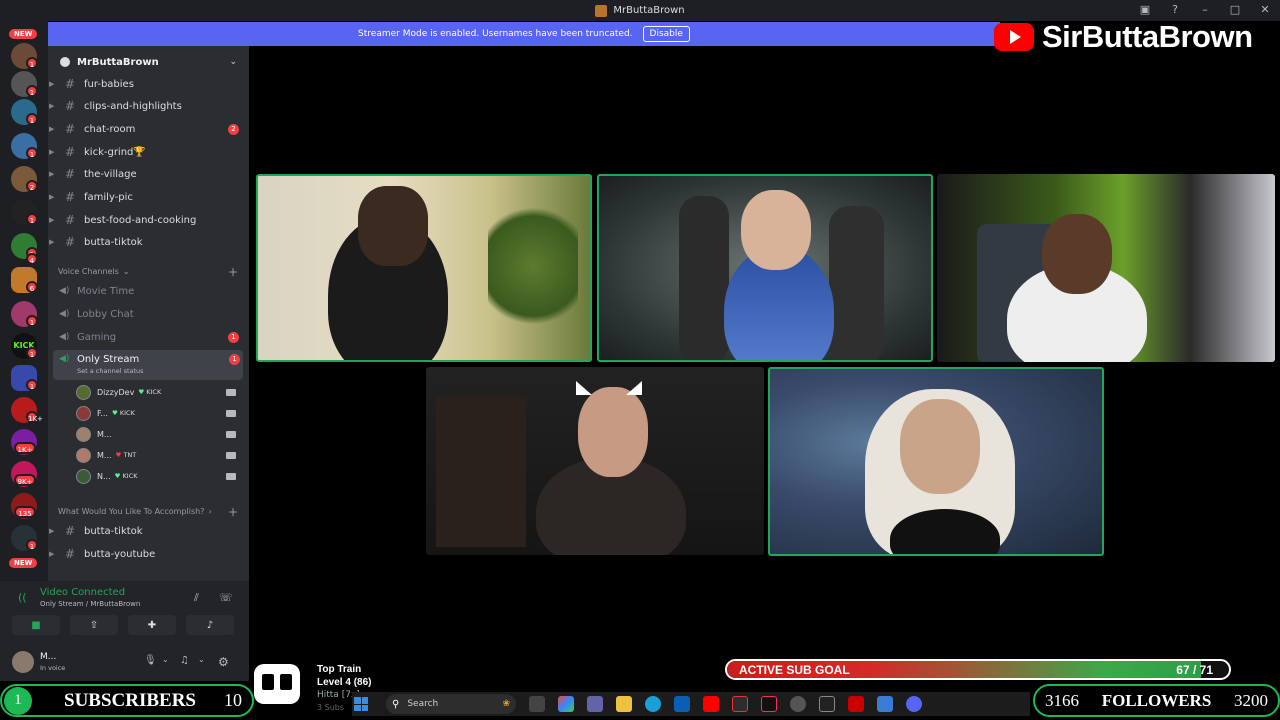 This screenshot has height=720, width=1280. I want to click on voice-category-header: Voice Channels ⌄ +, so click(148, 272).